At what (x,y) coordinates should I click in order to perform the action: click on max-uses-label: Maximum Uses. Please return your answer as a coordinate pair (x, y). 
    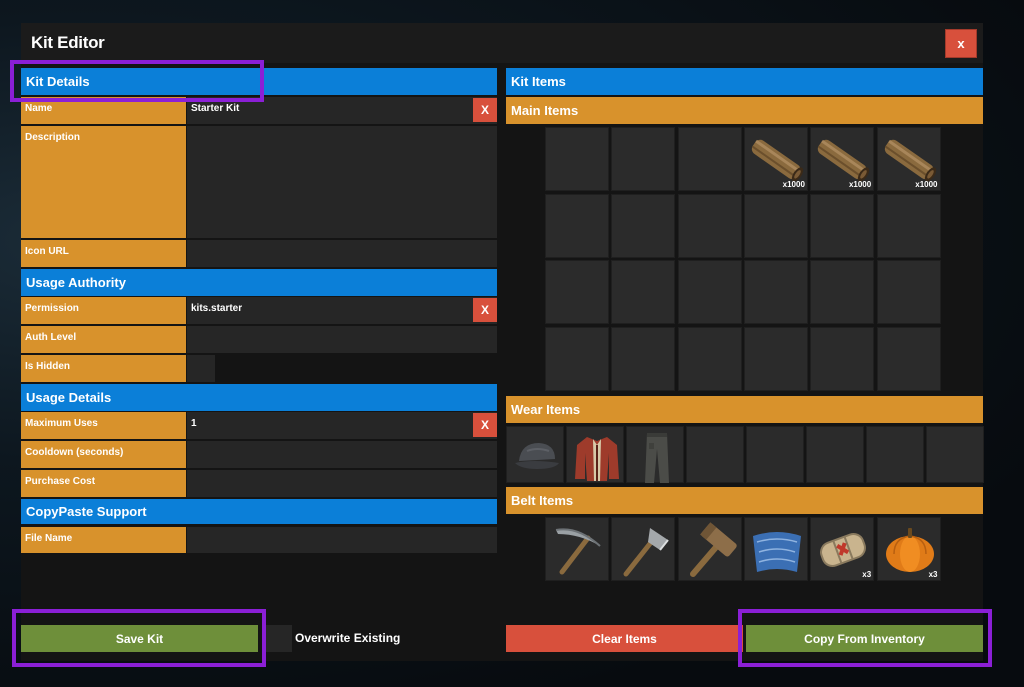
    Looking at the image, I should click on (103, 425).